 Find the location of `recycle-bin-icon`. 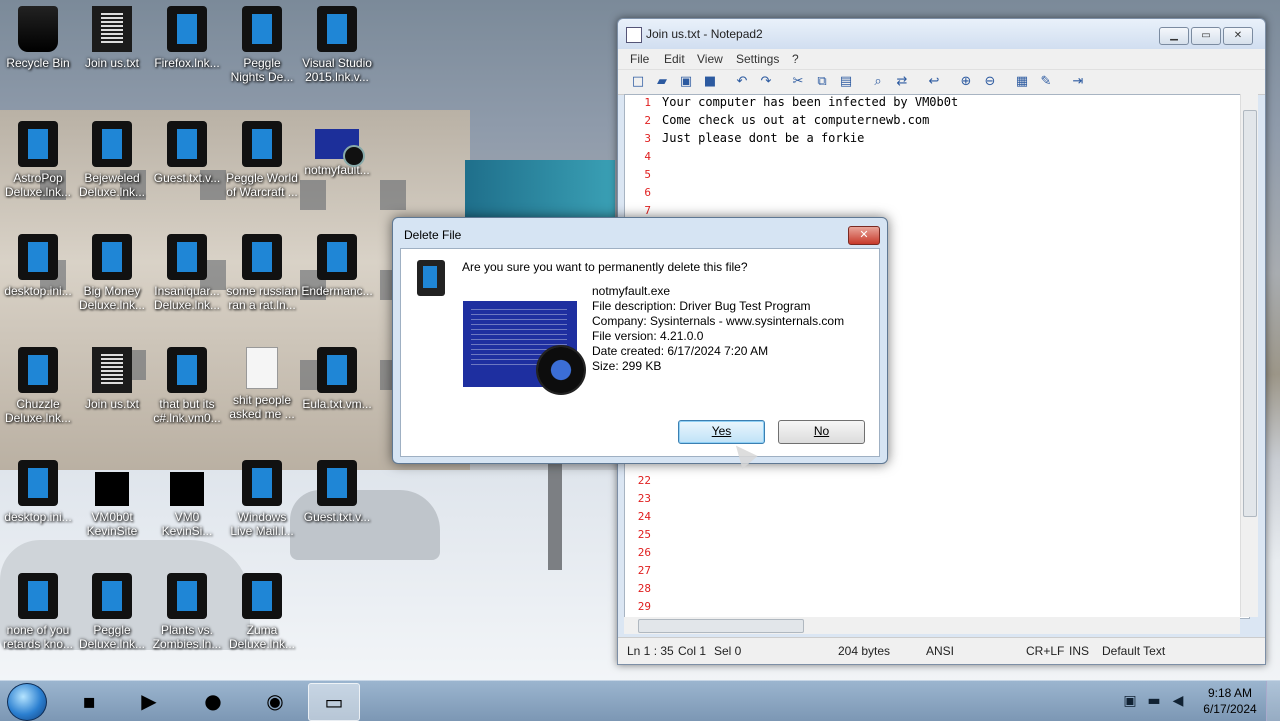

recycle-bin-icon is located at coordinates (38, 29).